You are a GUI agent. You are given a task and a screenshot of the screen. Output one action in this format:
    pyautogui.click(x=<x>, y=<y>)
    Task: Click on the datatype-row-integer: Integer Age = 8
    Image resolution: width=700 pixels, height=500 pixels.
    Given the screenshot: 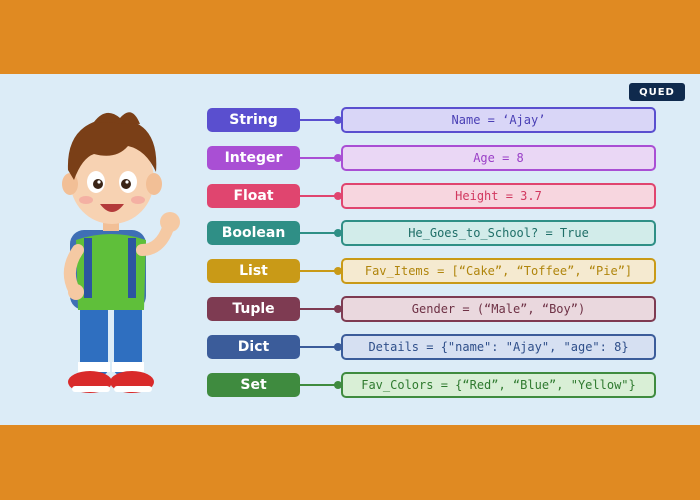 What is the action you would take?
    pyautogui.click(x=431, y=157)
    